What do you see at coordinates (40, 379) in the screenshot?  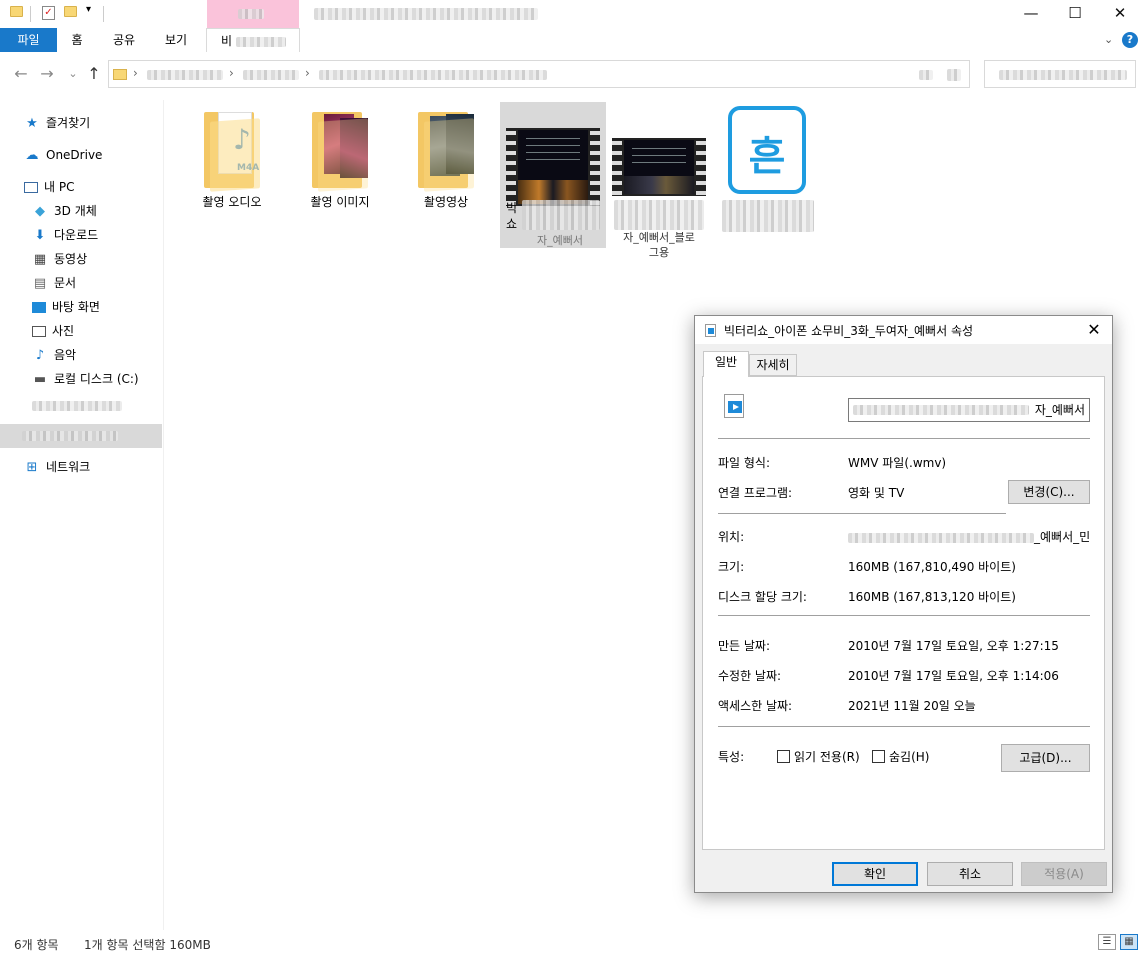 I see `drive-icon: ▬` at bounding box center [40, 379].